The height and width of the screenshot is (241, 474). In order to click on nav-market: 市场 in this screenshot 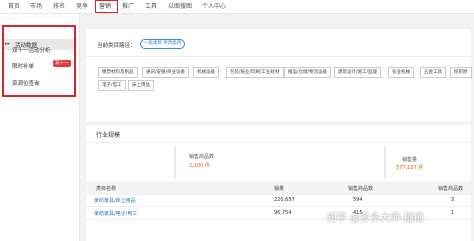, I will do `click(36, 6)`.